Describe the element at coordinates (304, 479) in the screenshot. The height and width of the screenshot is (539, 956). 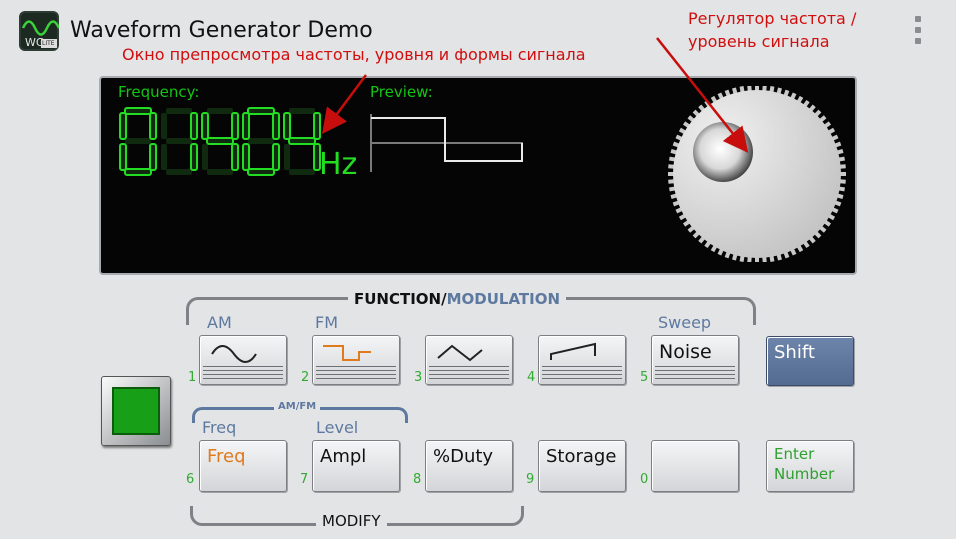
I see `key-number: 7` at that location.